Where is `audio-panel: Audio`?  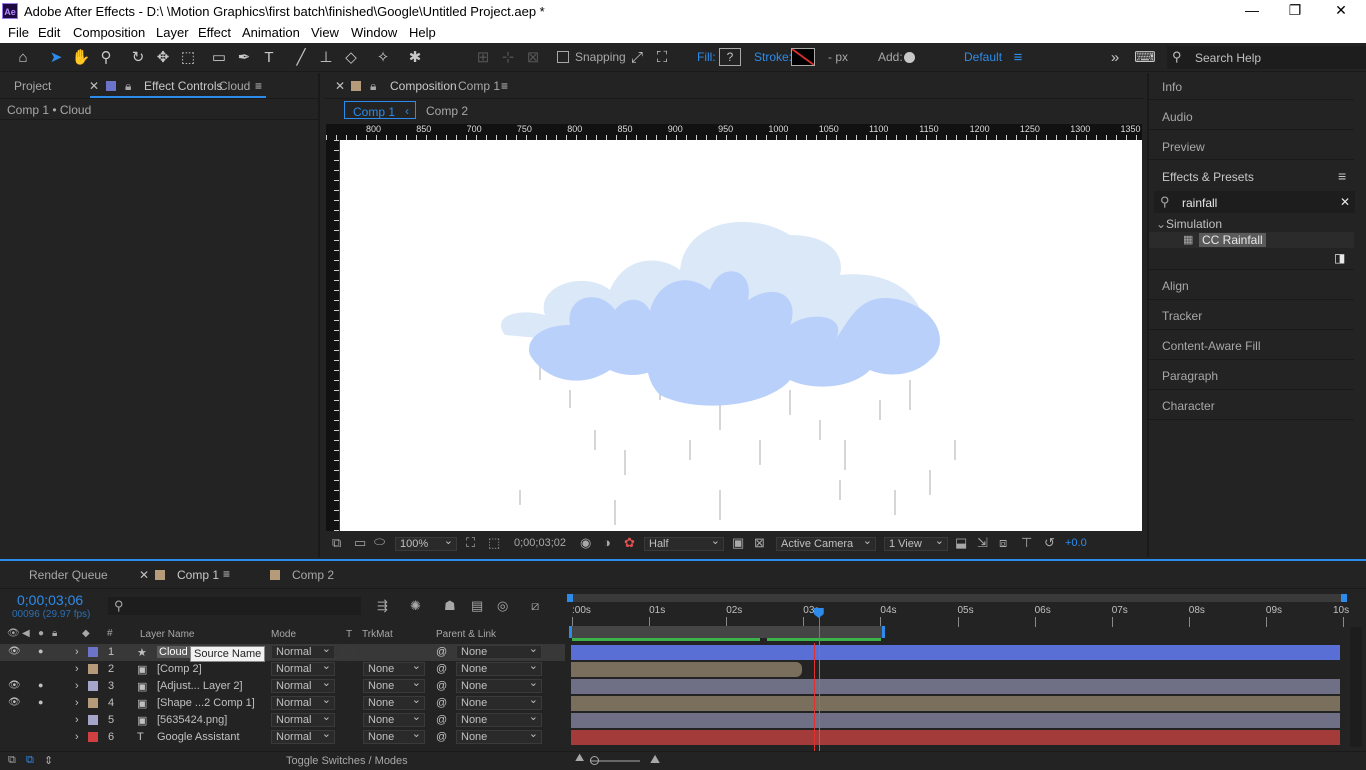
audio-panel: Audio is located at coordinates (1177, 117).